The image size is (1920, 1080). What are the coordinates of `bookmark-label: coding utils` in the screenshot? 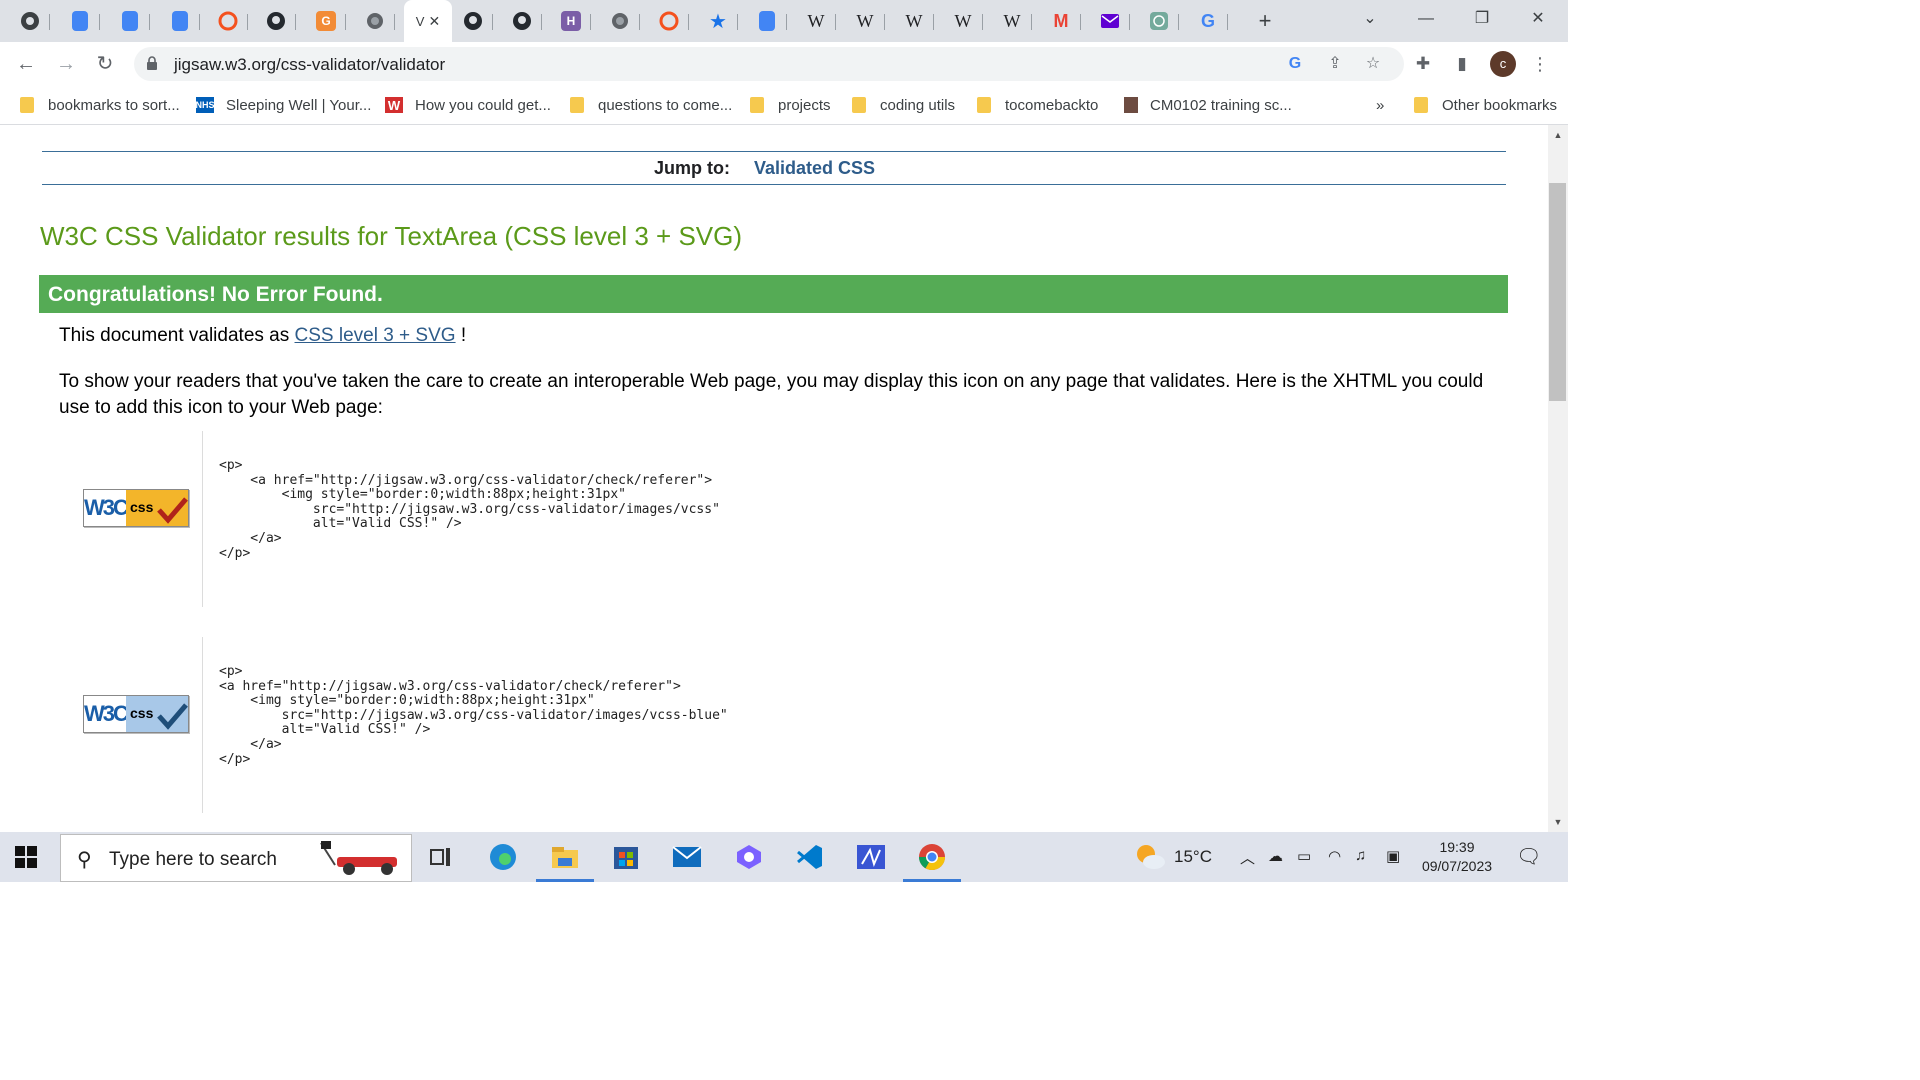 It's located at (918, 105).